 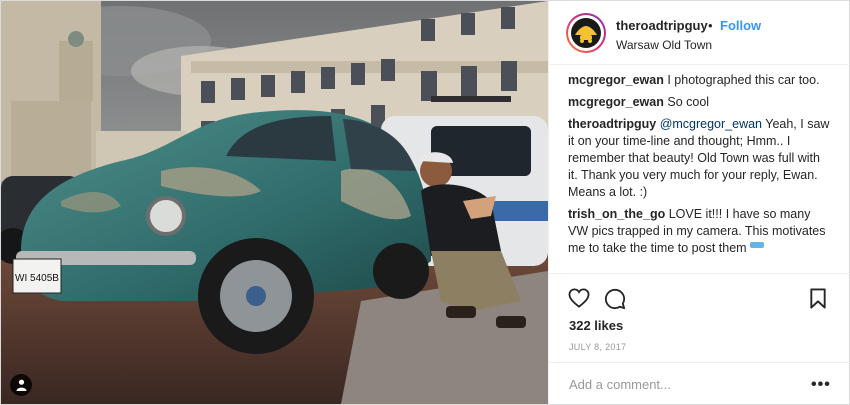 What do you see at coordinates (612, 124) in the screenshot?
I see `comment-username: theroadtripguy` at bounding box center [612, 124].